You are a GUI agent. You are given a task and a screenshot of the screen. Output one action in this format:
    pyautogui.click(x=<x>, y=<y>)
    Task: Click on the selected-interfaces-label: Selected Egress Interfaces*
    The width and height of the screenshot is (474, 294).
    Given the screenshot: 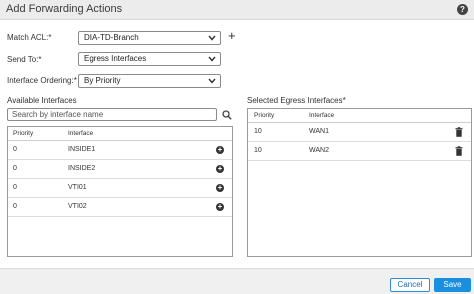 What is the action you would take?
    pyautogui.click(x=296, y=100)
    